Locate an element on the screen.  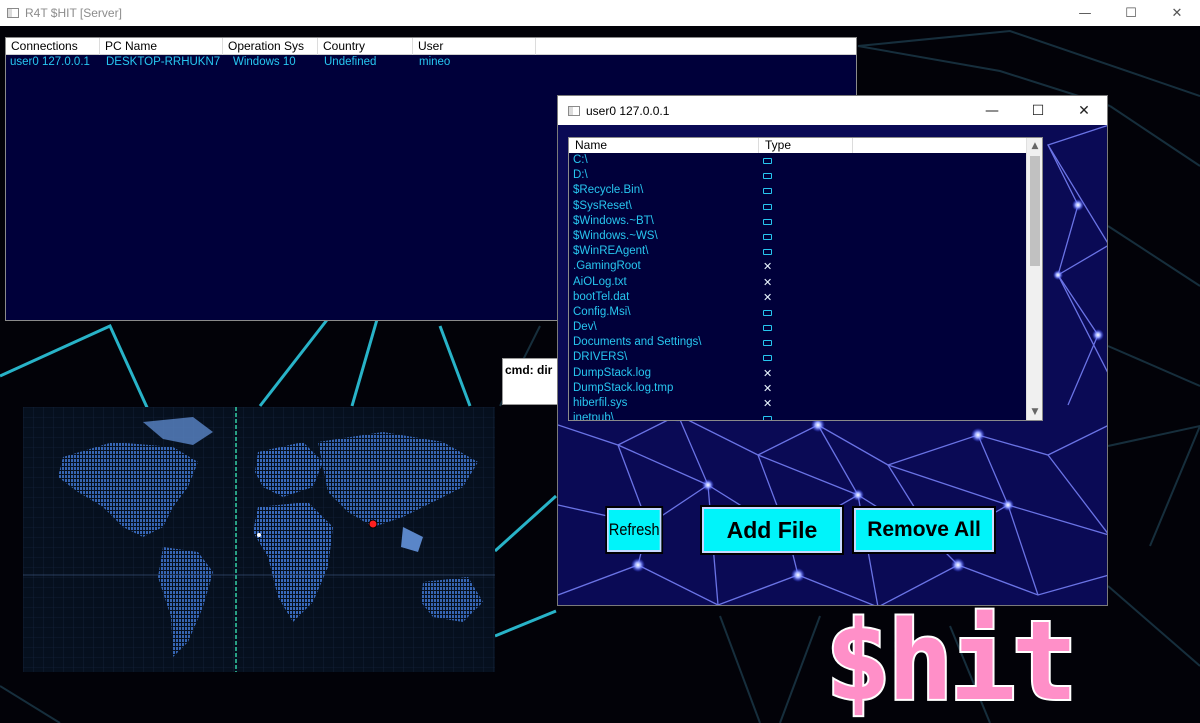
cell-pc-name: DESKTOP-RRHUKN7 is located at coordinates (163, 62).